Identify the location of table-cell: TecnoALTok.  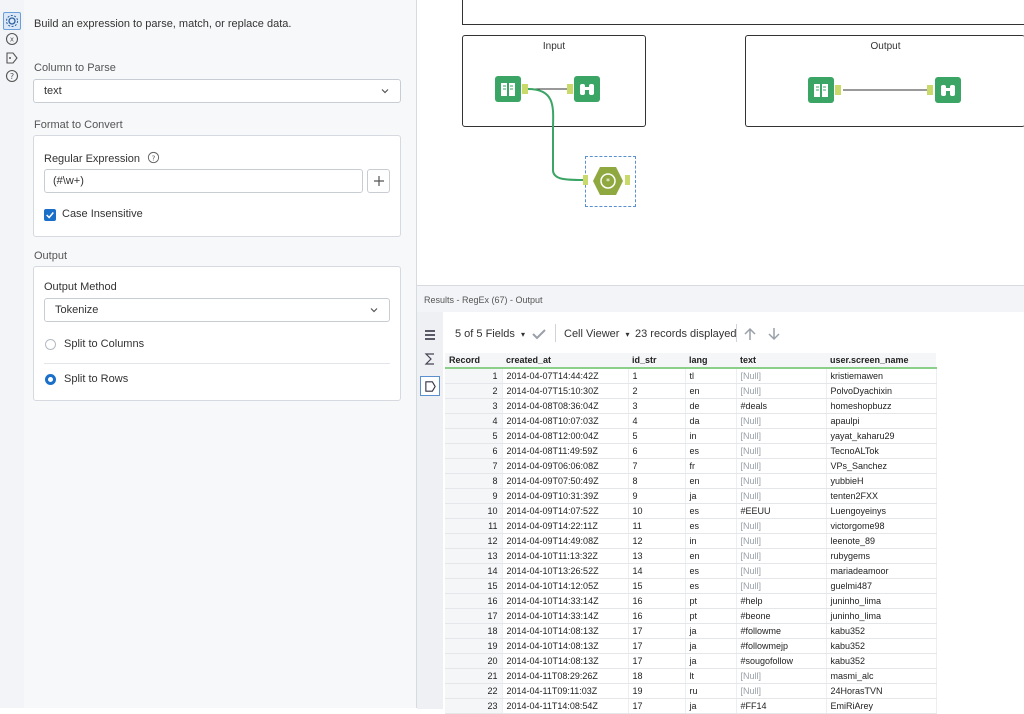
(881, 451).